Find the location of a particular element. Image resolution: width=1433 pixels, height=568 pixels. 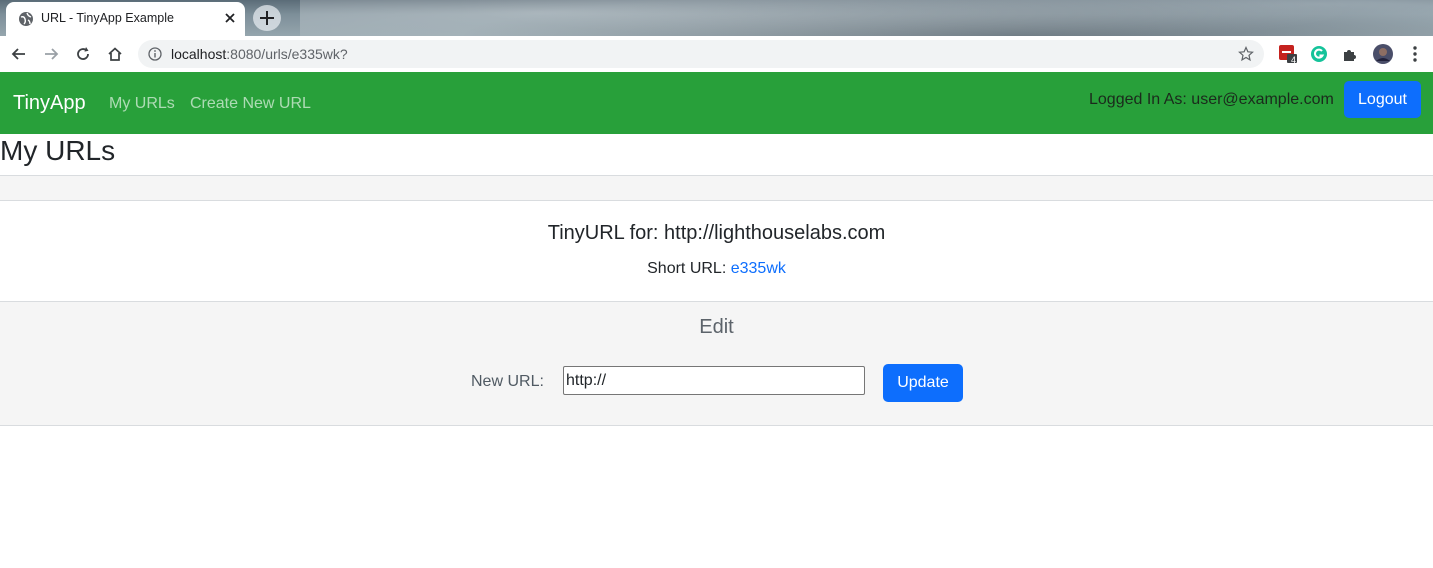

browser-tab: URL - TinyApp Example is located at coordinates (125, 19).